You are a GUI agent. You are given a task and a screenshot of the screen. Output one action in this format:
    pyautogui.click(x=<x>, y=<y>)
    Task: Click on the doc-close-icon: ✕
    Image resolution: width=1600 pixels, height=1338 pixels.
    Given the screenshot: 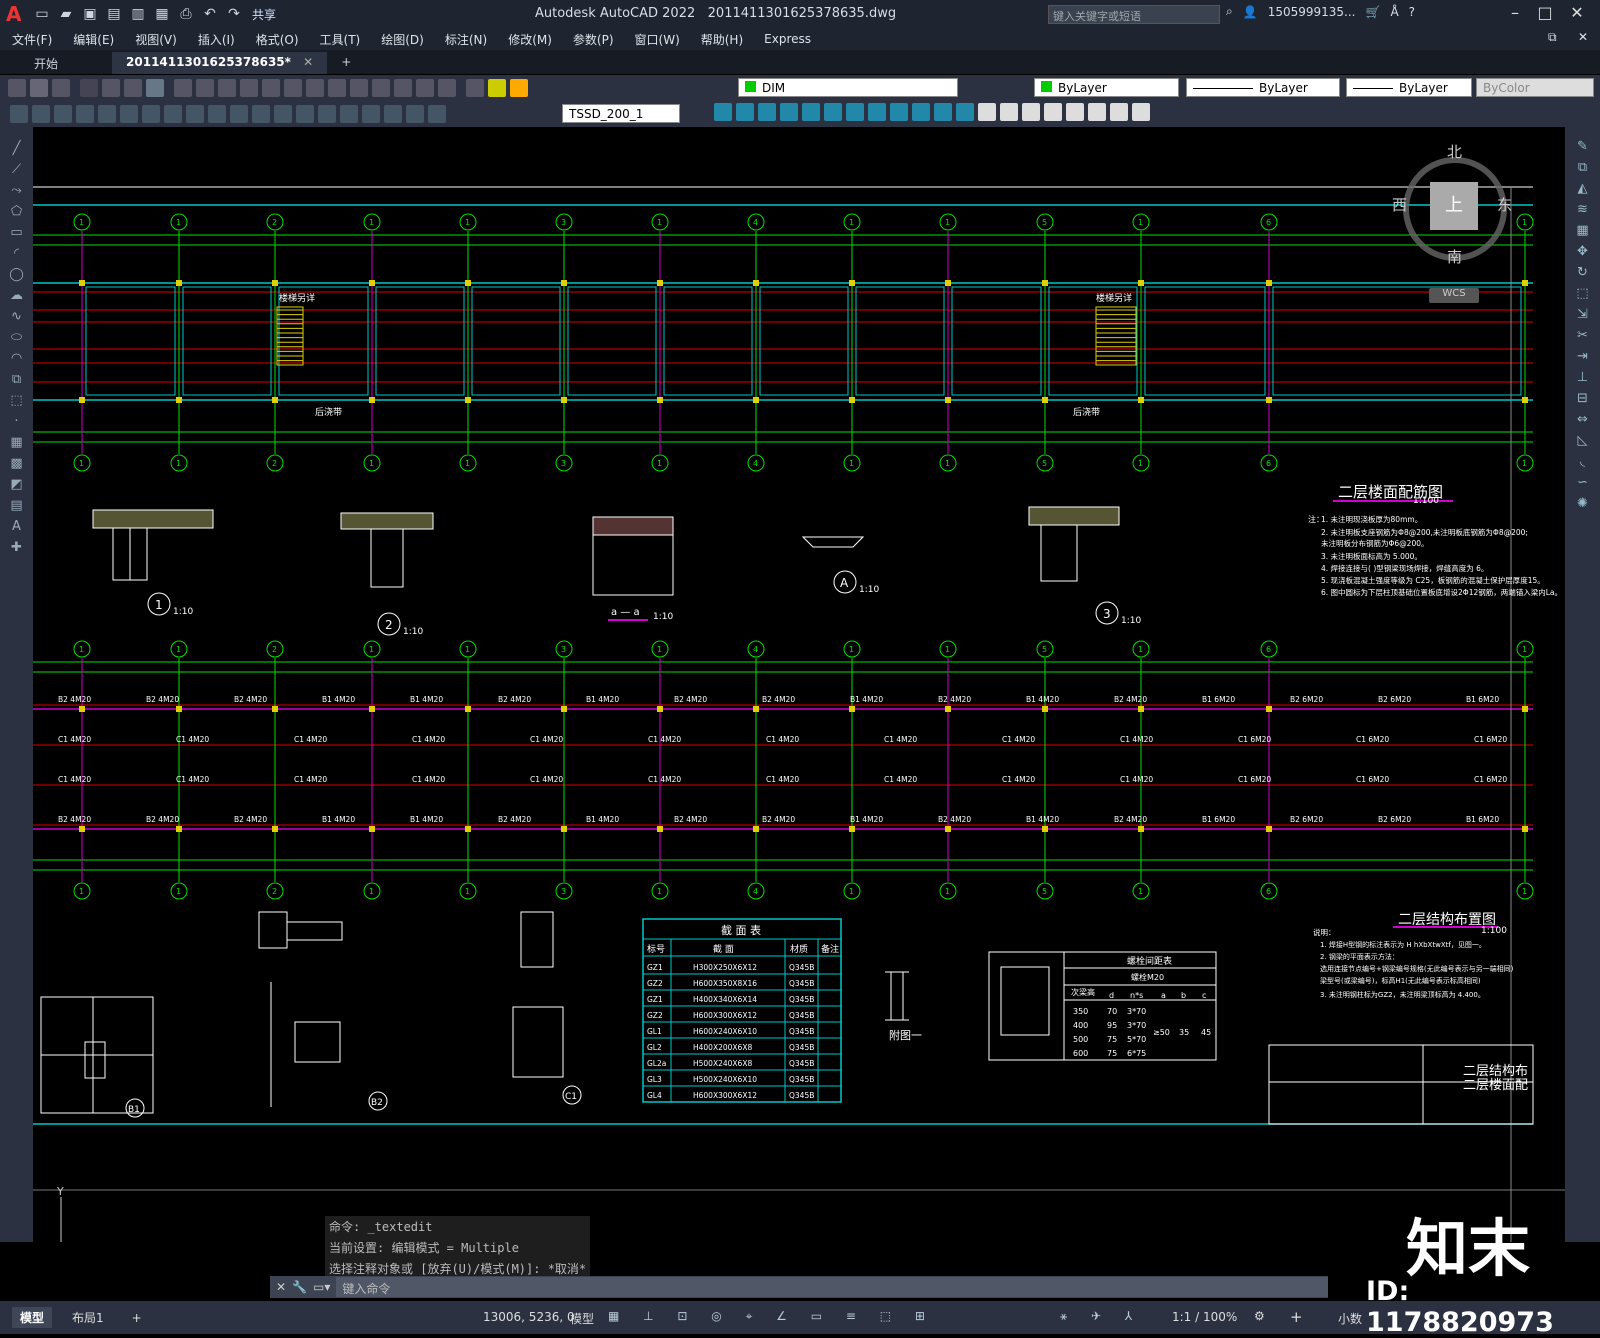 What is the action you would take?
    pyautogui.click(x=1583, y=37)
    